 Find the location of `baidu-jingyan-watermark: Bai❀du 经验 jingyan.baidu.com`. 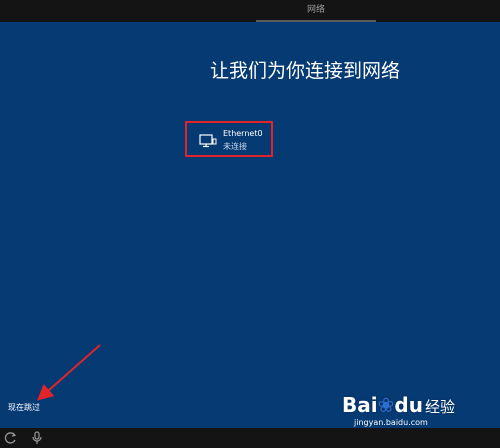

baidu-jingyan-watermark: Bai❀du 经验 jingyan.baidu.com is located at coordinates (417, 409).